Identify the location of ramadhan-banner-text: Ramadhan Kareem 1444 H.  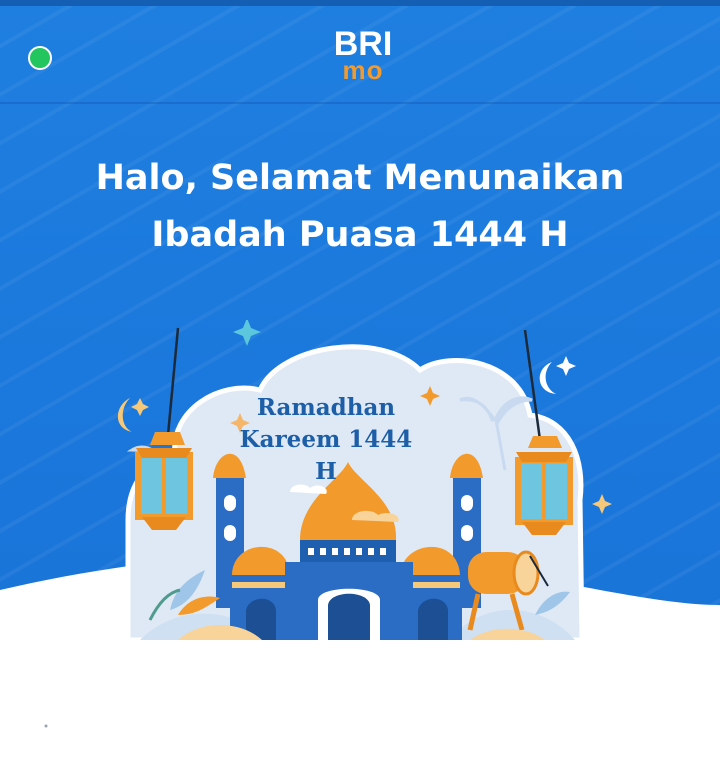
(326, 440).